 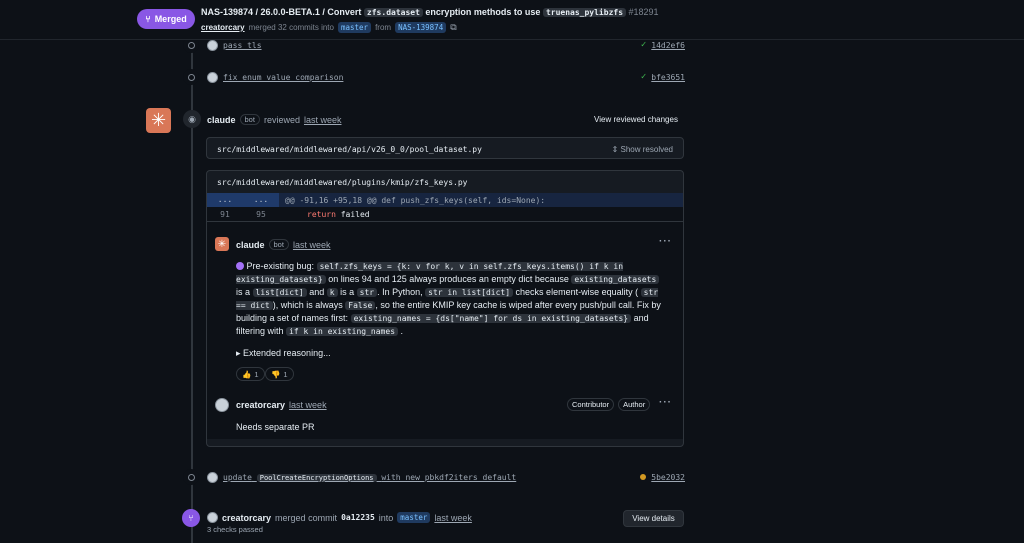 I want to click on comment-text: ), which is always, so click(x=307, y=305).